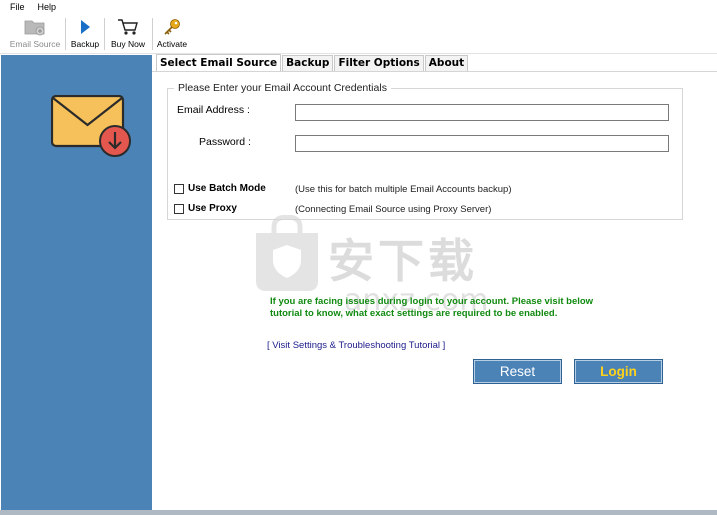 The width and height of the screenshot is (717, 515). Describe the element at coordinates (219, 62) in the screenshot. I see `tab-select-email-source: Select Email Source` at that location.